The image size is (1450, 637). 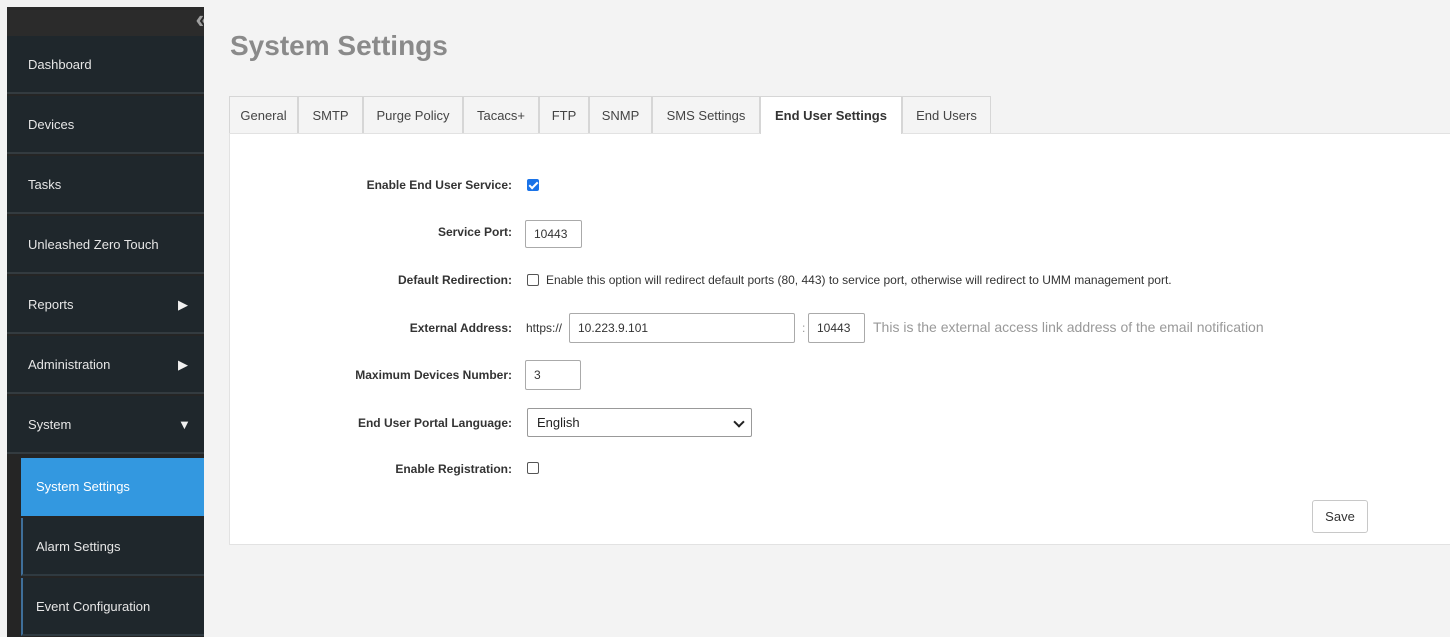 What do you see at coordinates (460, 328) in the screenshot?
I see `external-address-label: External Address:` at bounding box center [460, 328].